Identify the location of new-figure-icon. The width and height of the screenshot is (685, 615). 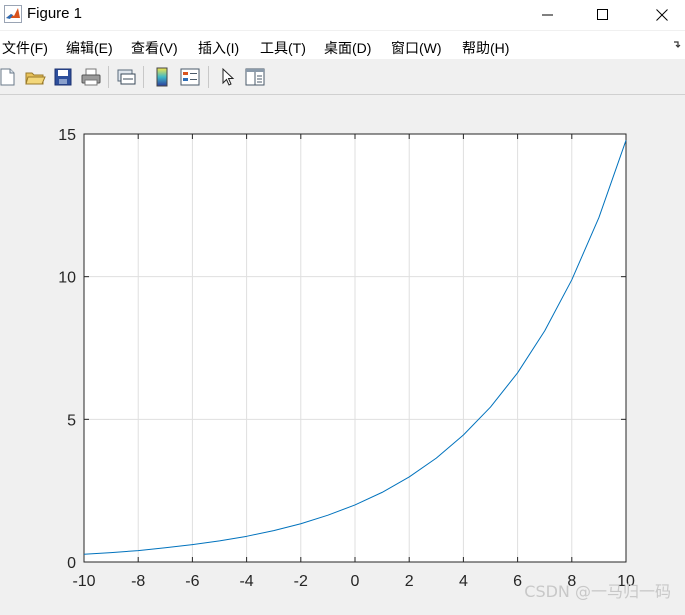
(9, 77).